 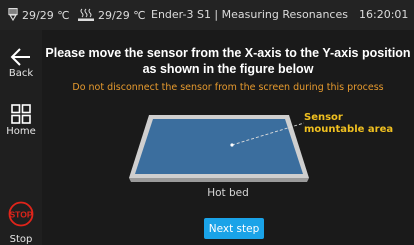 I want to click on clock: 16:20:01, so click(x=383, y=14).